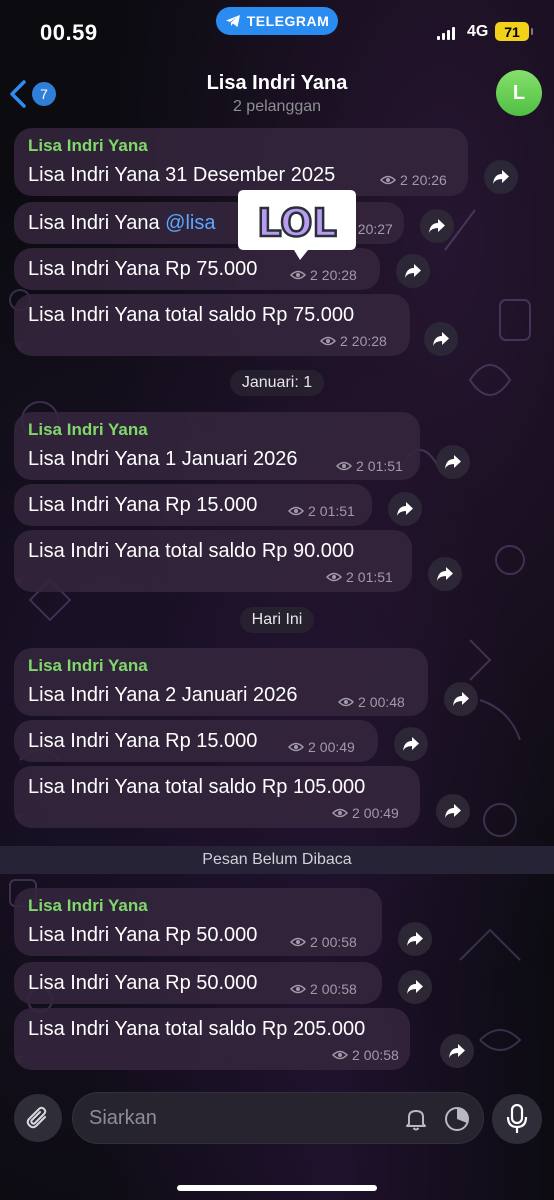  What do you see at coordinates (163, 459) in the screenshot?
I see `message-text: Lisa Indri Yana 1 Januari 2026` at bounding box center [163, 459].